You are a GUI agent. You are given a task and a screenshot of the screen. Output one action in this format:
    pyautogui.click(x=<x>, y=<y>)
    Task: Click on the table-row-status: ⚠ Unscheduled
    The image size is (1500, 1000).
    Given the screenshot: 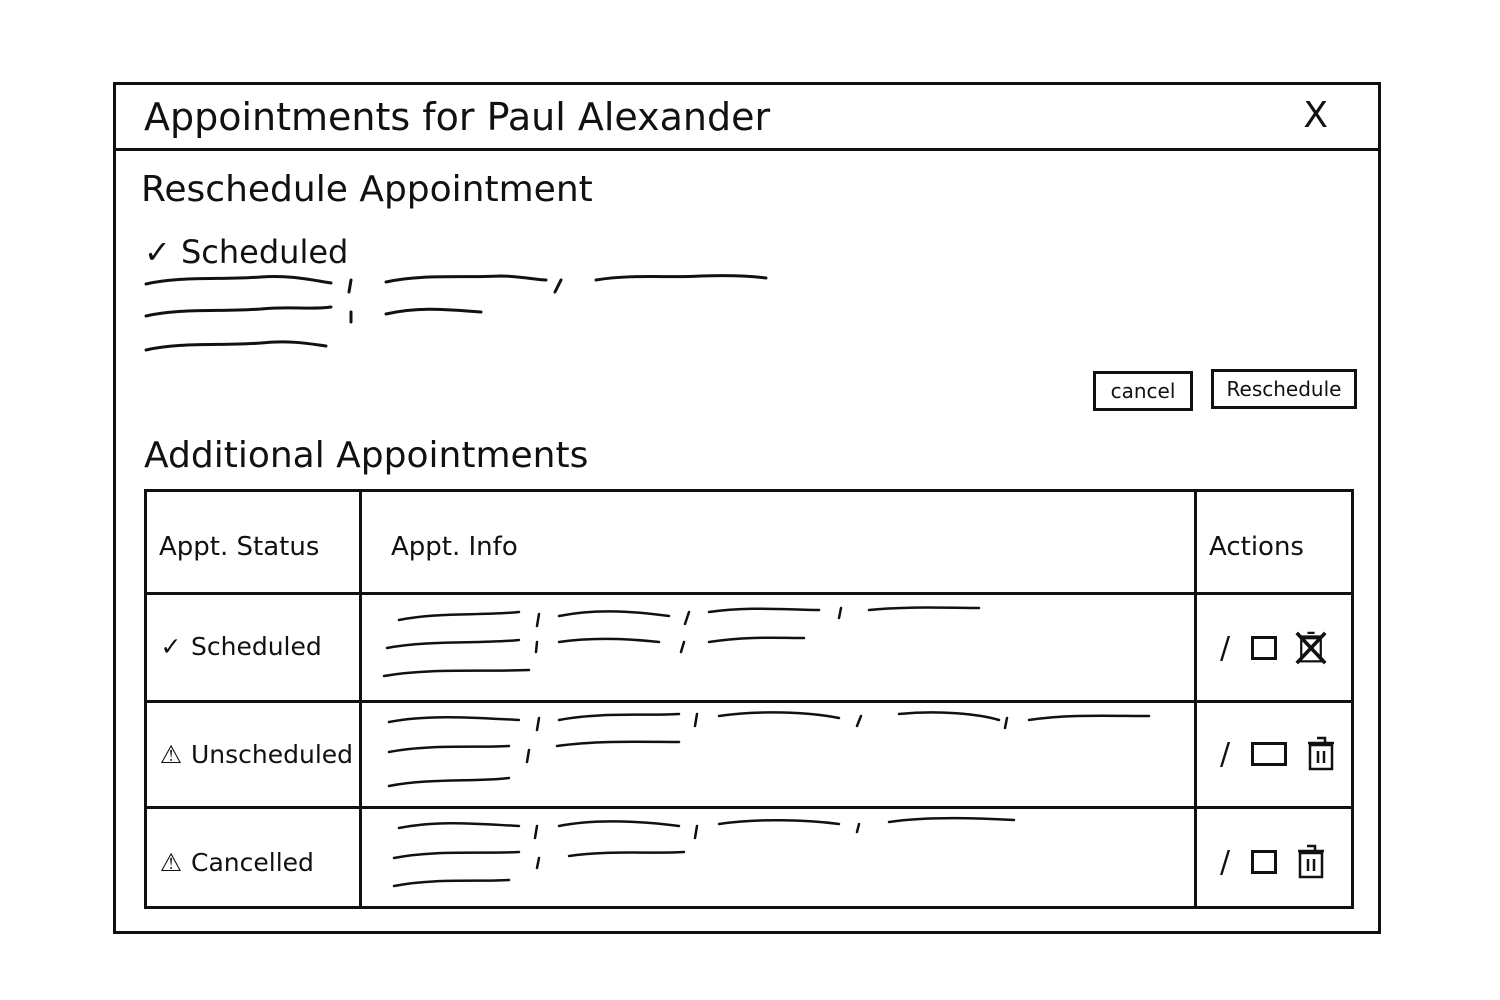 What is the action you would take?
    pyautogui.click(x=255, y=754)
    